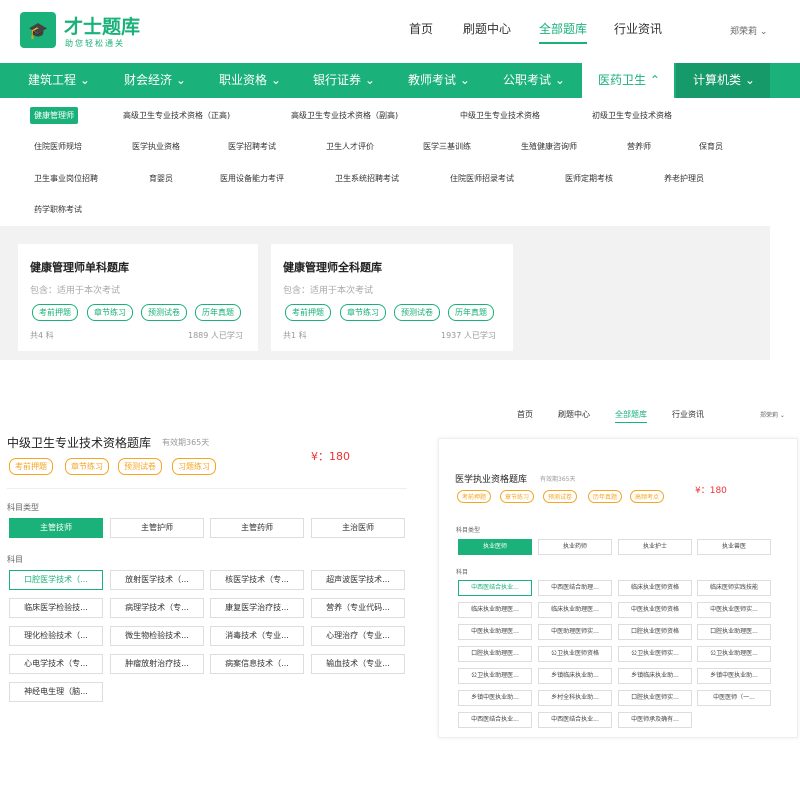  What do you see at coordinates (575, 654) in the screenshot?
I see `subject-option: 公卫执业医师资格` at bounding box center [575, 654].